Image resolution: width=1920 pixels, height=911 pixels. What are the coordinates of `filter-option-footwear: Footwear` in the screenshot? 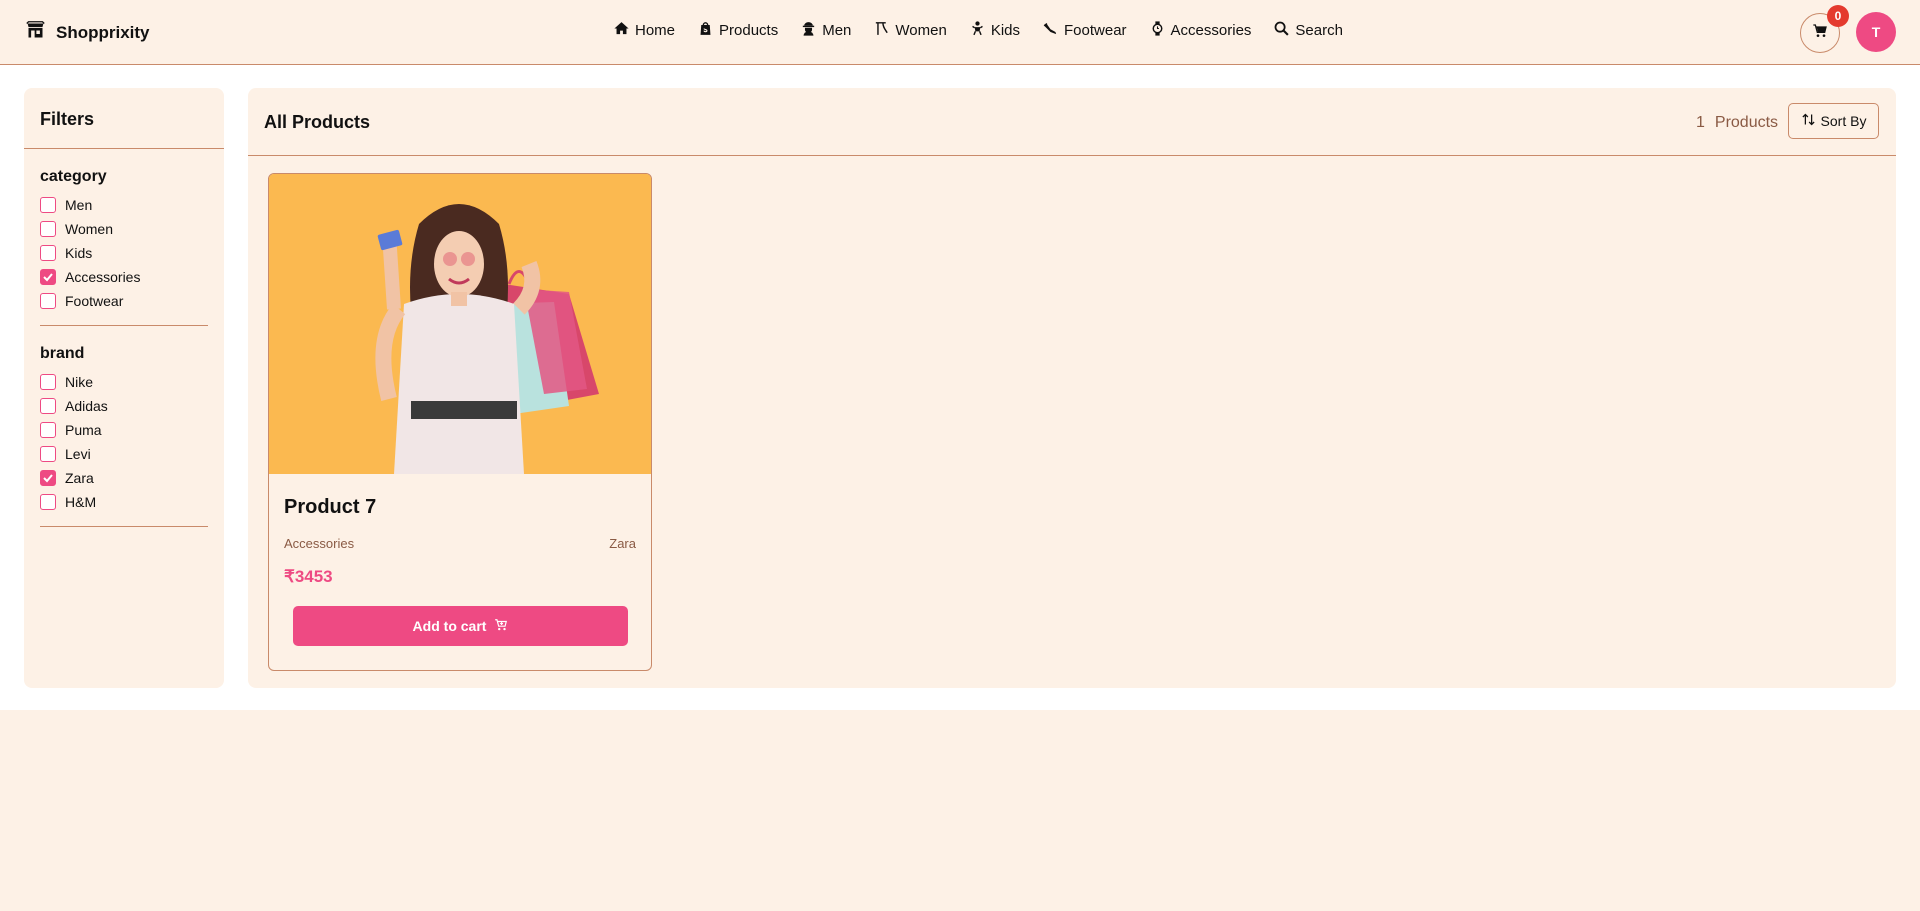 It's located at (81, 301).